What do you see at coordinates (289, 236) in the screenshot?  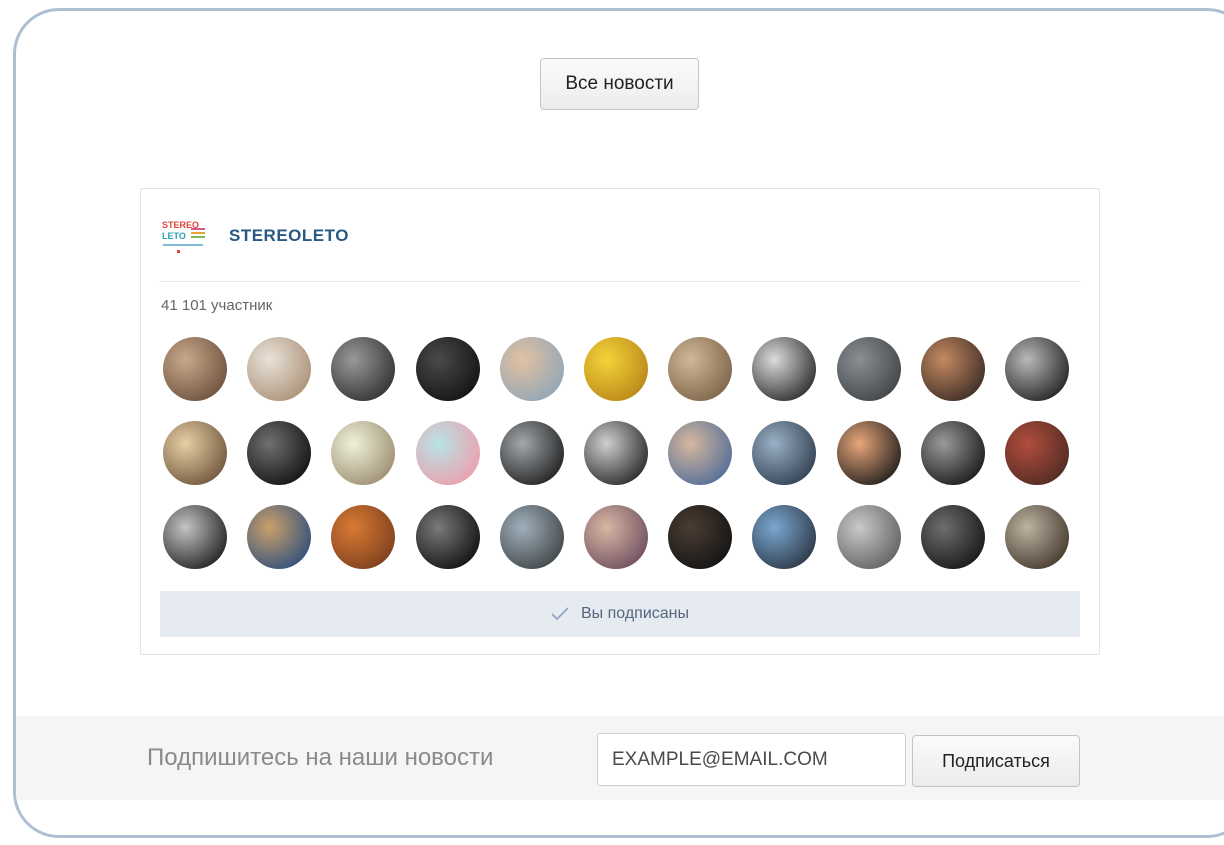 I see `group-name-link: STEREOLETO` at bounding box center [289, 236].